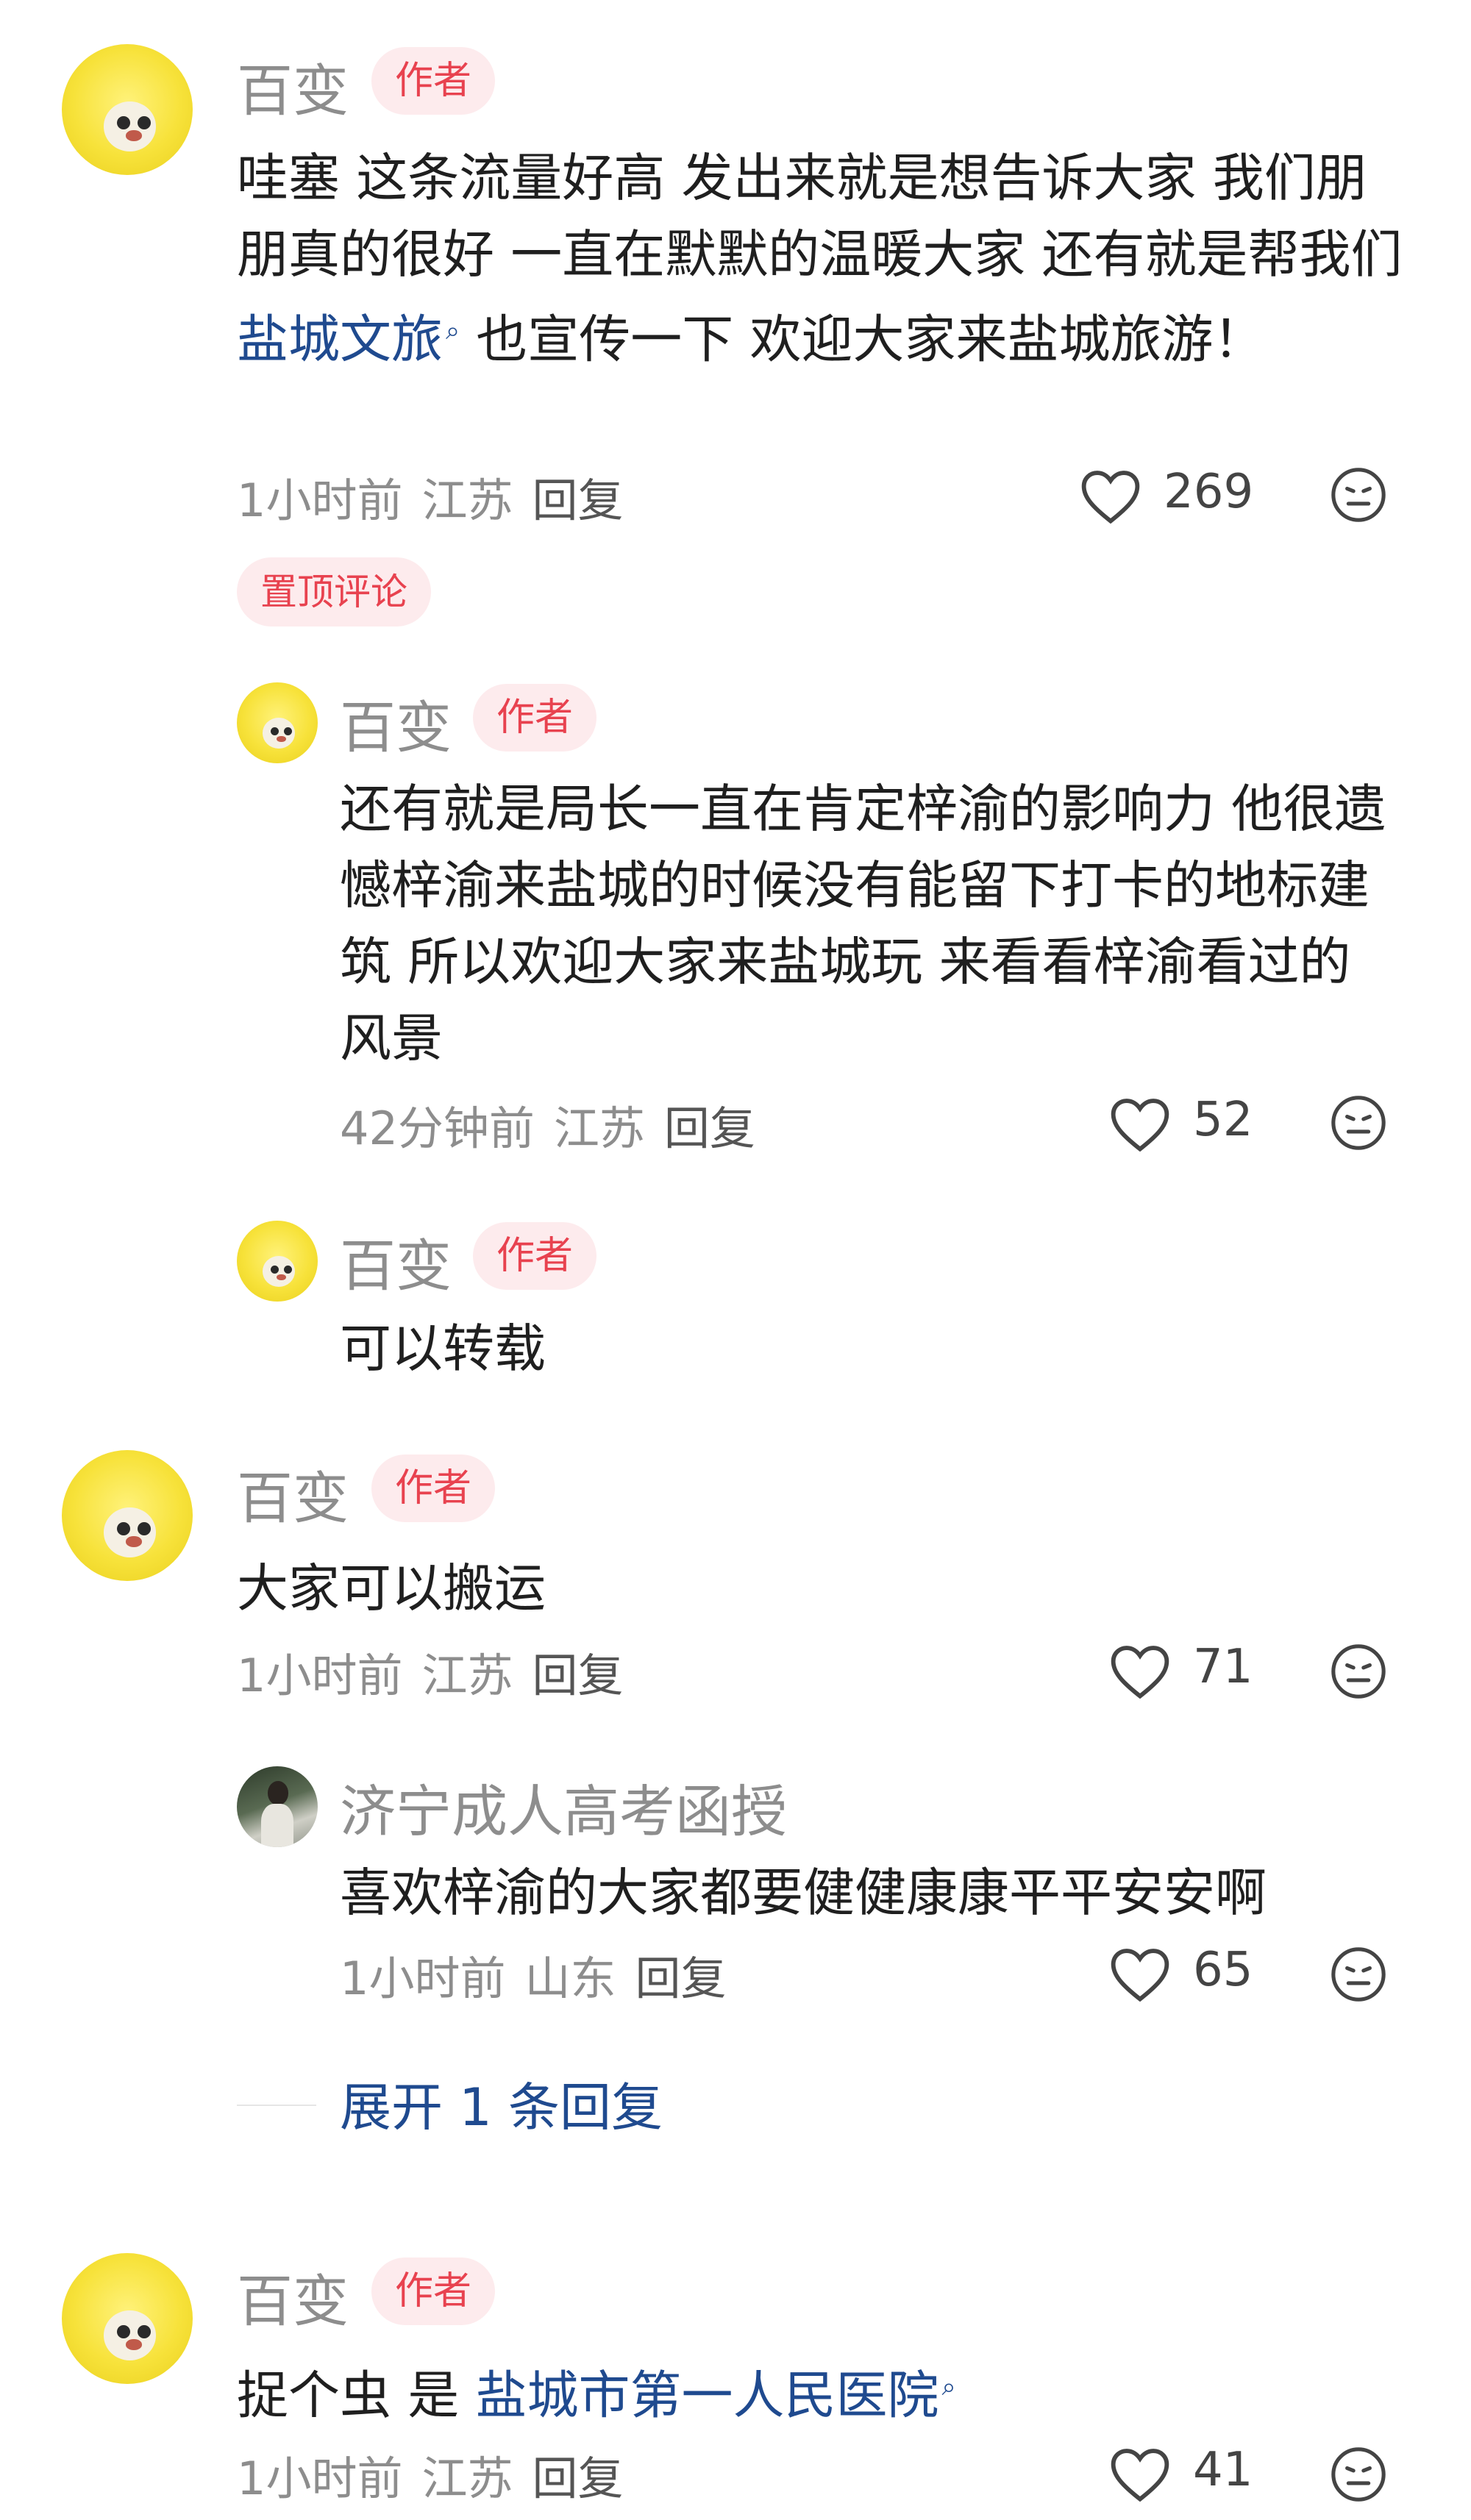 The height and width of the screenshot is (2520, 1471). I want to click on like-button: 65, so click(1203, 1975).